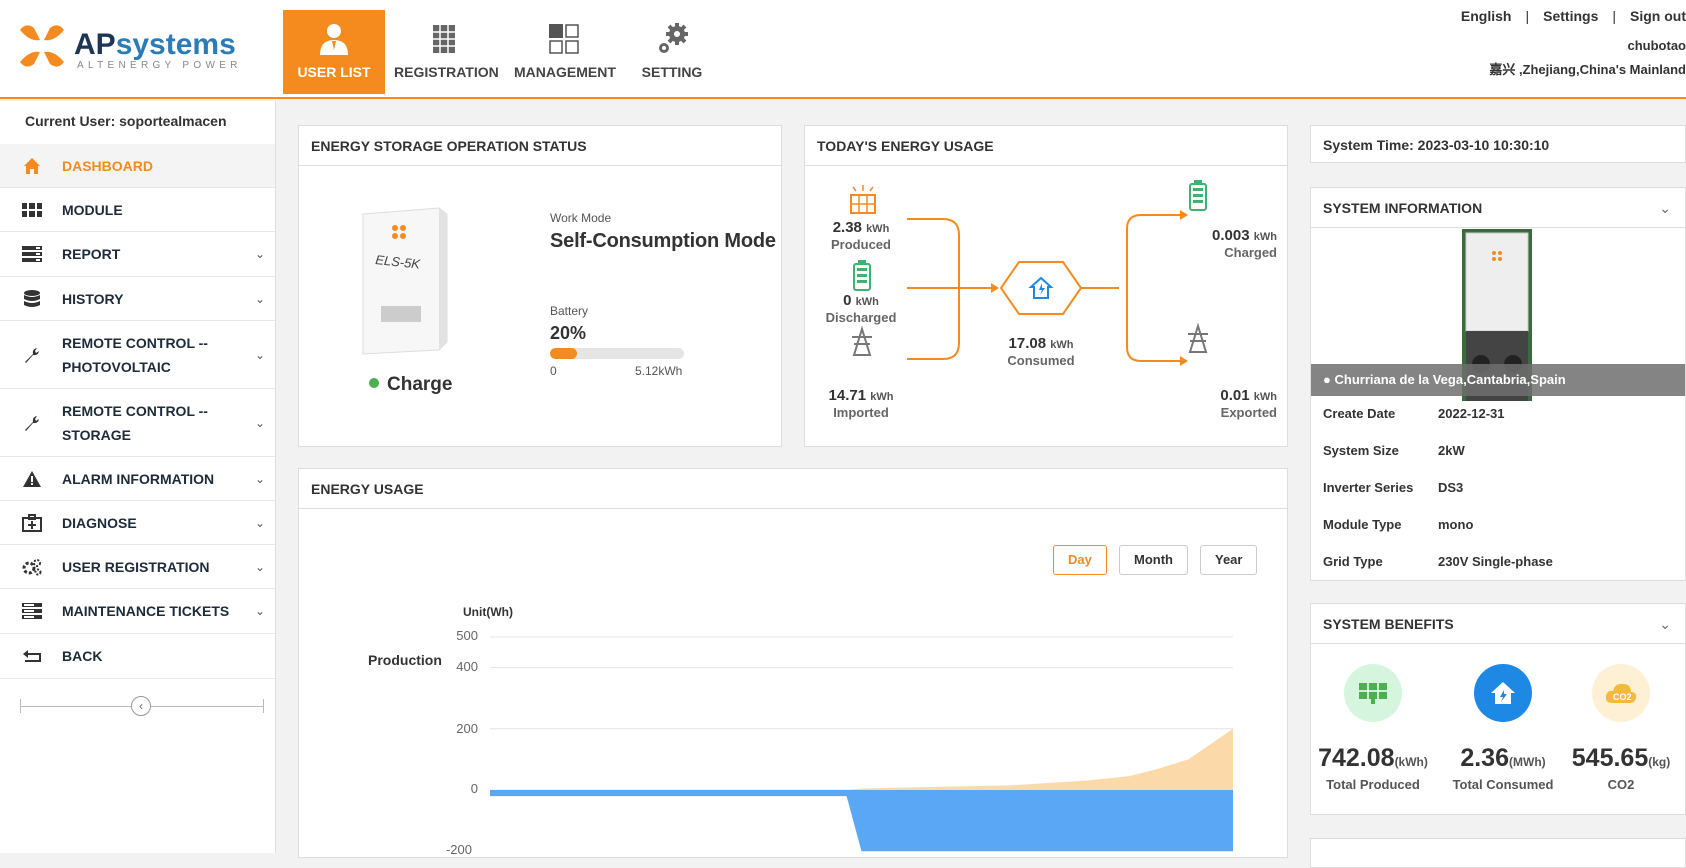 The image size is (1686, 868). Describe the element at coordinates (1403, 208) in the screenshot. I see `card-title-text: SYSTEM INFORMATION` at that location.